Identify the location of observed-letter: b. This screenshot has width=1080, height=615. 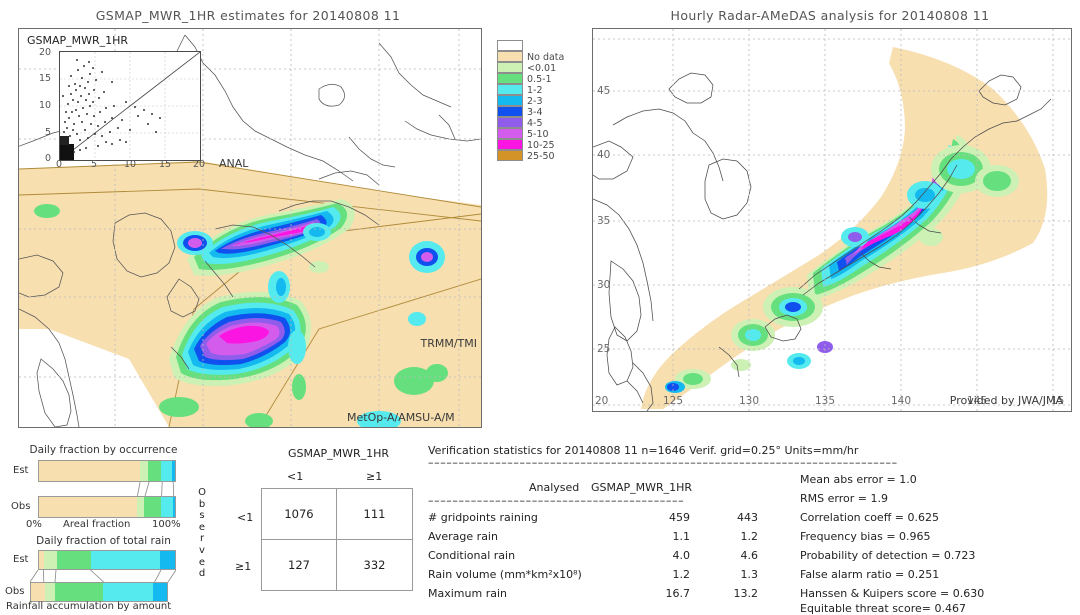
(202, 504).